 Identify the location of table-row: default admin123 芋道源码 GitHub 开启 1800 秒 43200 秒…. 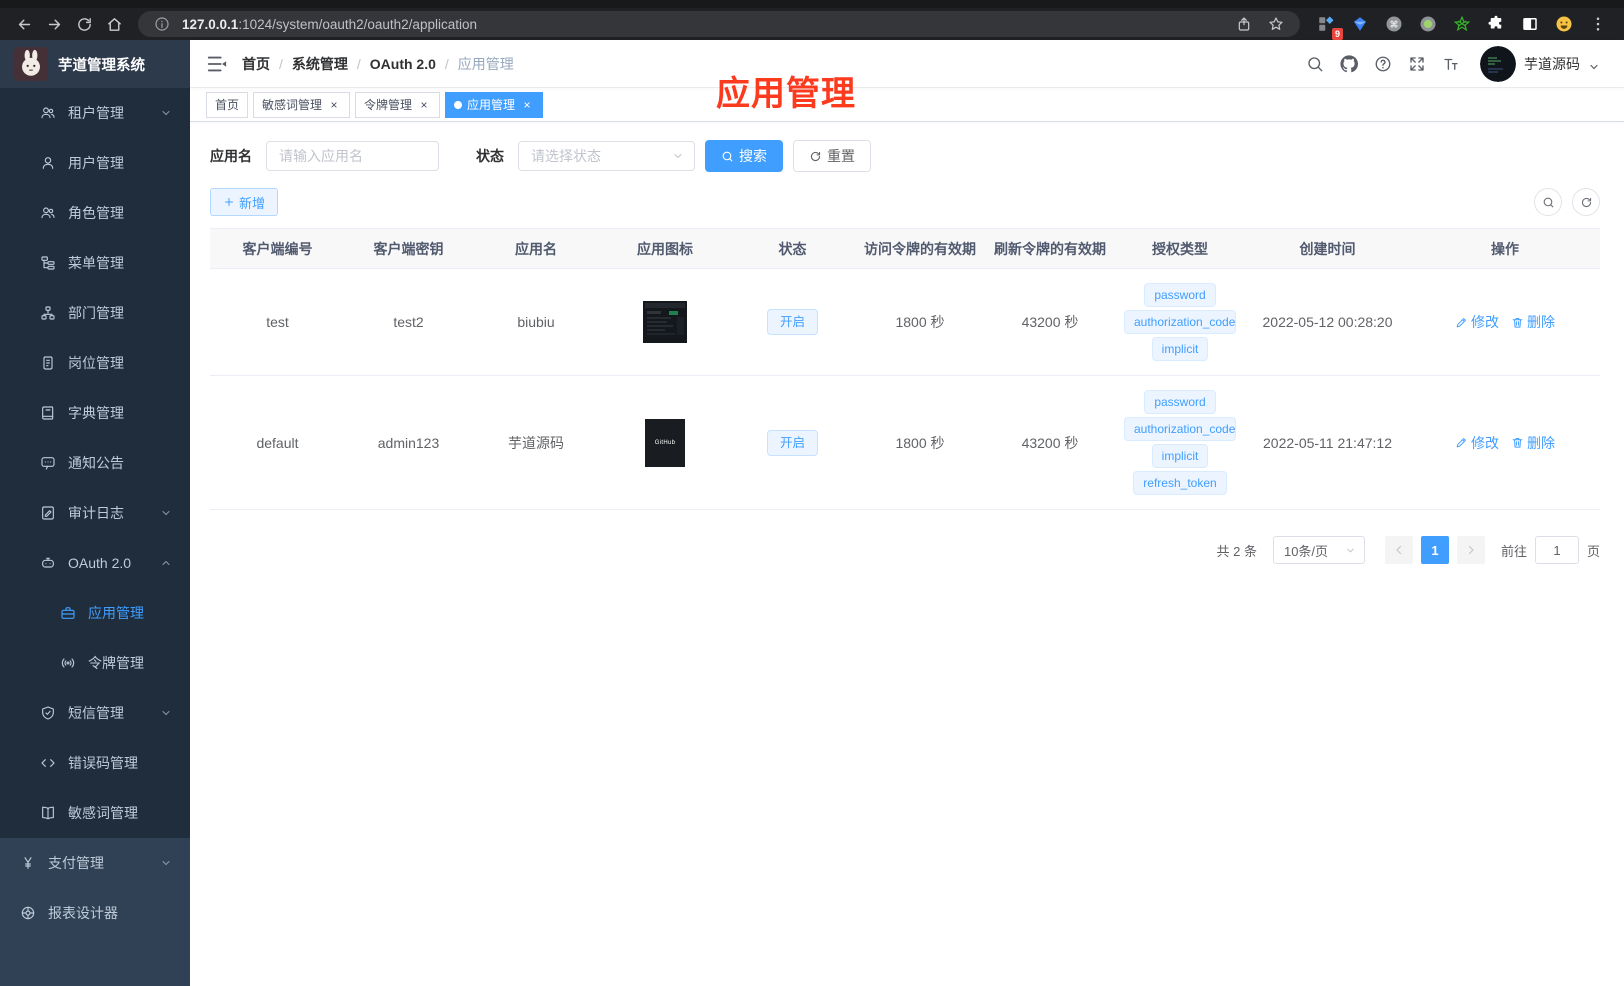
(905, 442).